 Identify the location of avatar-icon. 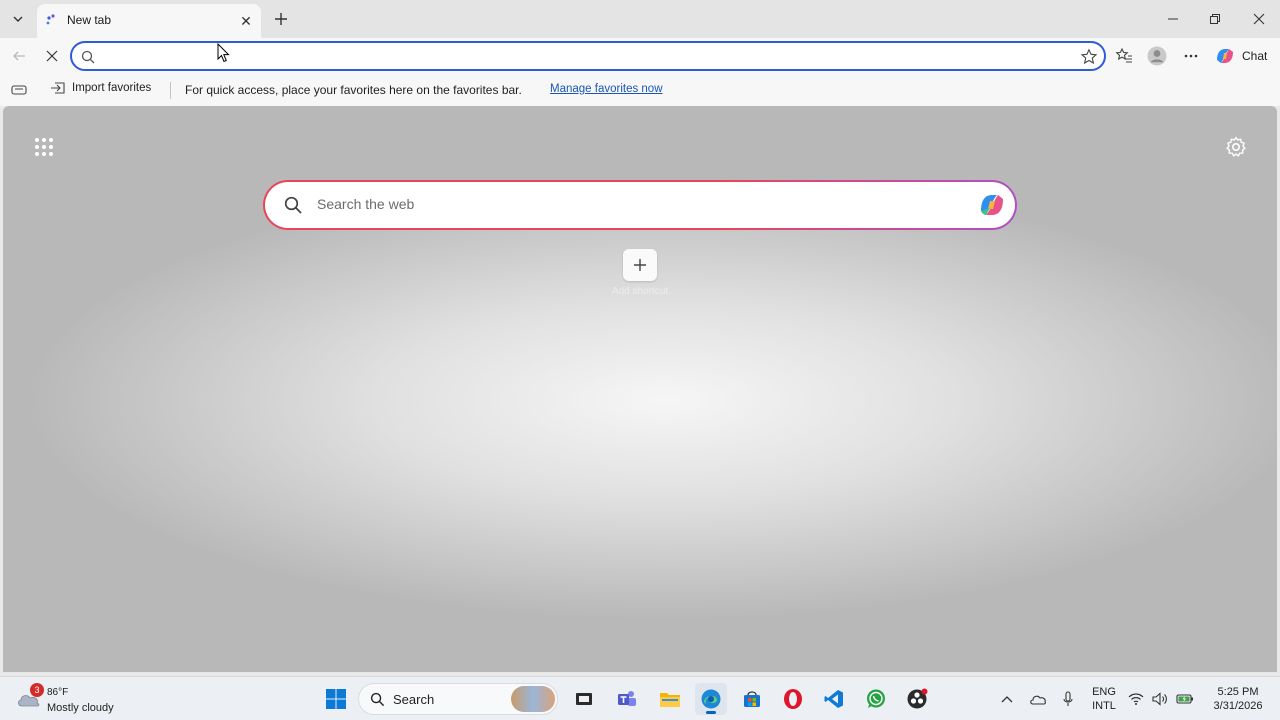
(1157, 56).